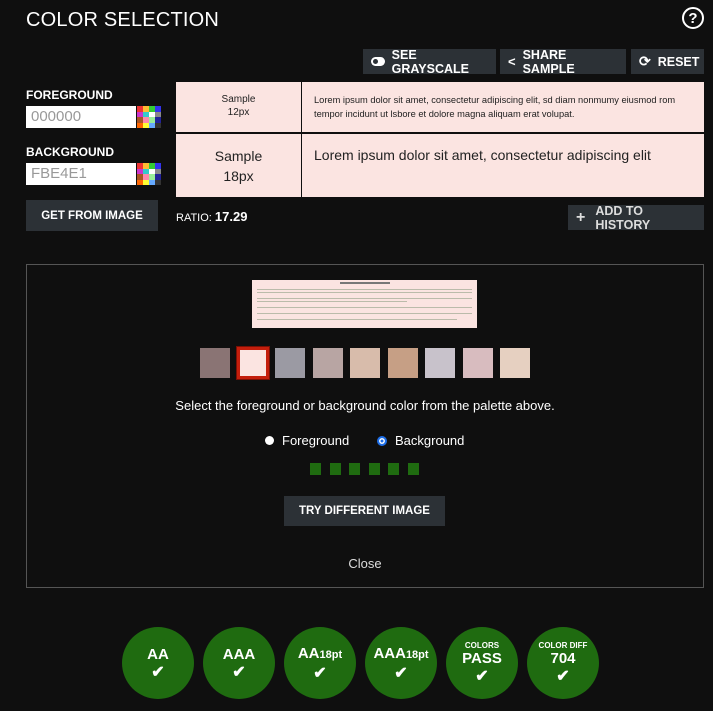  What do you see at coordinates (482, 645) in the screenshot?
I see `badge-caption: COLORS` at bounding box center [482, 645].